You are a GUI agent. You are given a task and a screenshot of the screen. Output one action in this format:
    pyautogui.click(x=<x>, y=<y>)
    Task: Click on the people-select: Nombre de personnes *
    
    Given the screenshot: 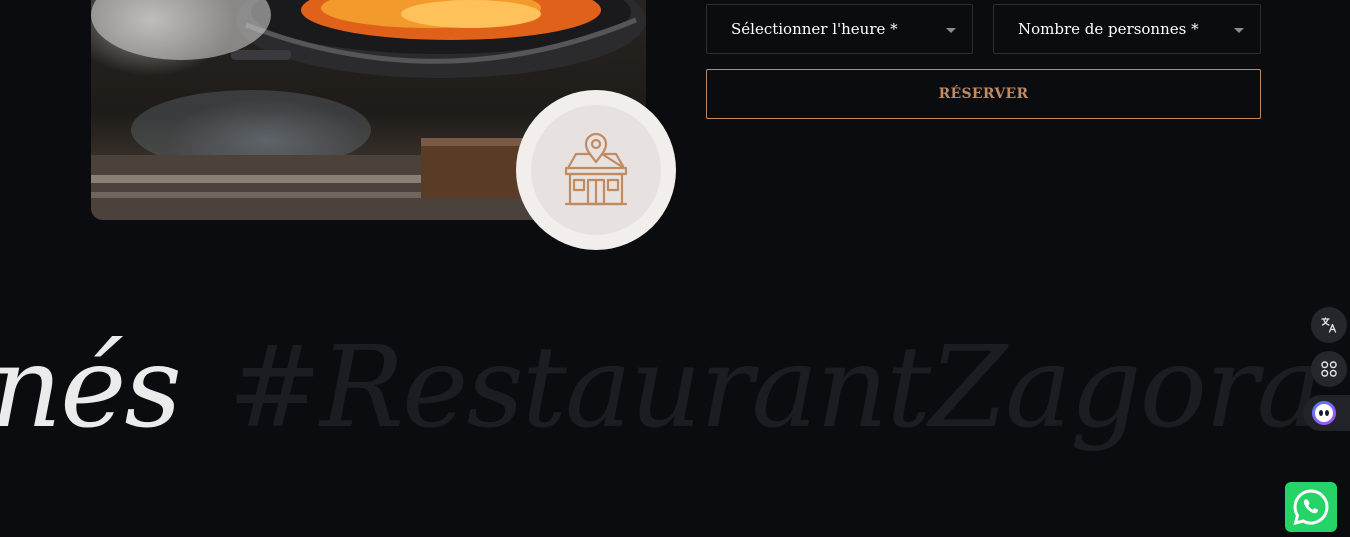 What is the action you would take?
    pyautogui.click(x=1127, y=29)
    